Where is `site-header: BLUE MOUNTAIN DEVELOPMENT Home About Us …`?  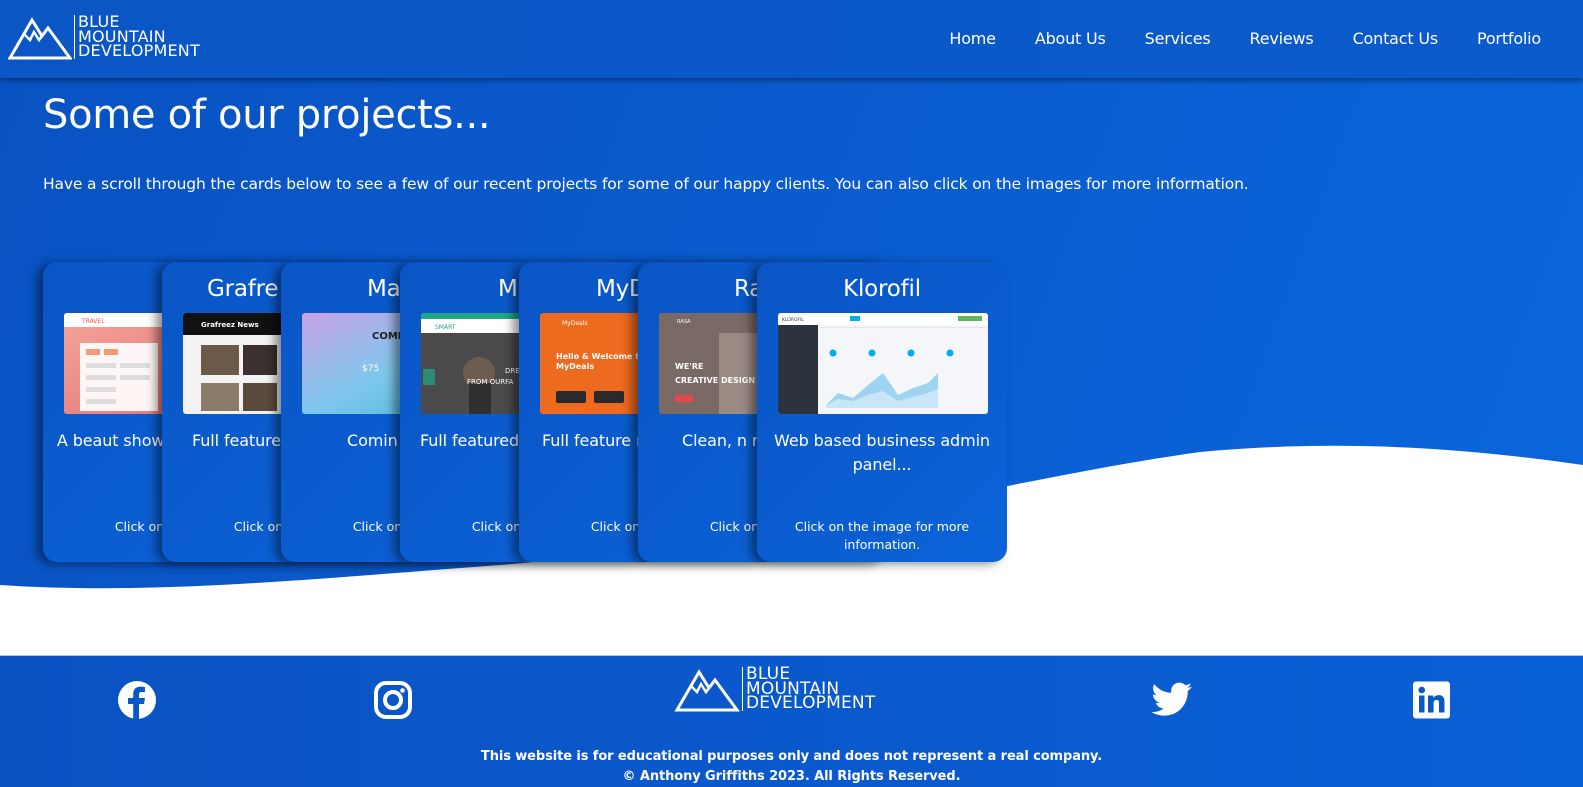 site-header: BLUE MOUNTAIN DEVELOPMENT Home About Us … is located at coordinates (791, 39).